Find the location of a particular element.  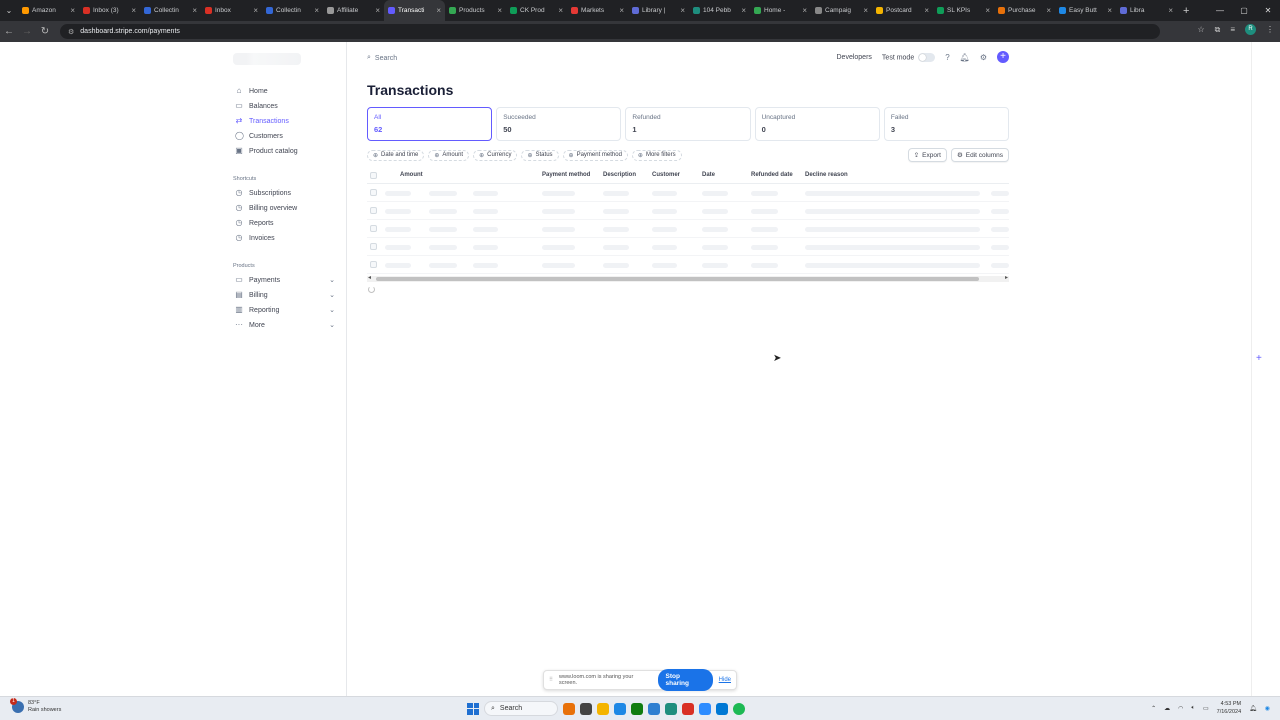

status-card-failed: Failed 3 is located at coordinates (946, 124).